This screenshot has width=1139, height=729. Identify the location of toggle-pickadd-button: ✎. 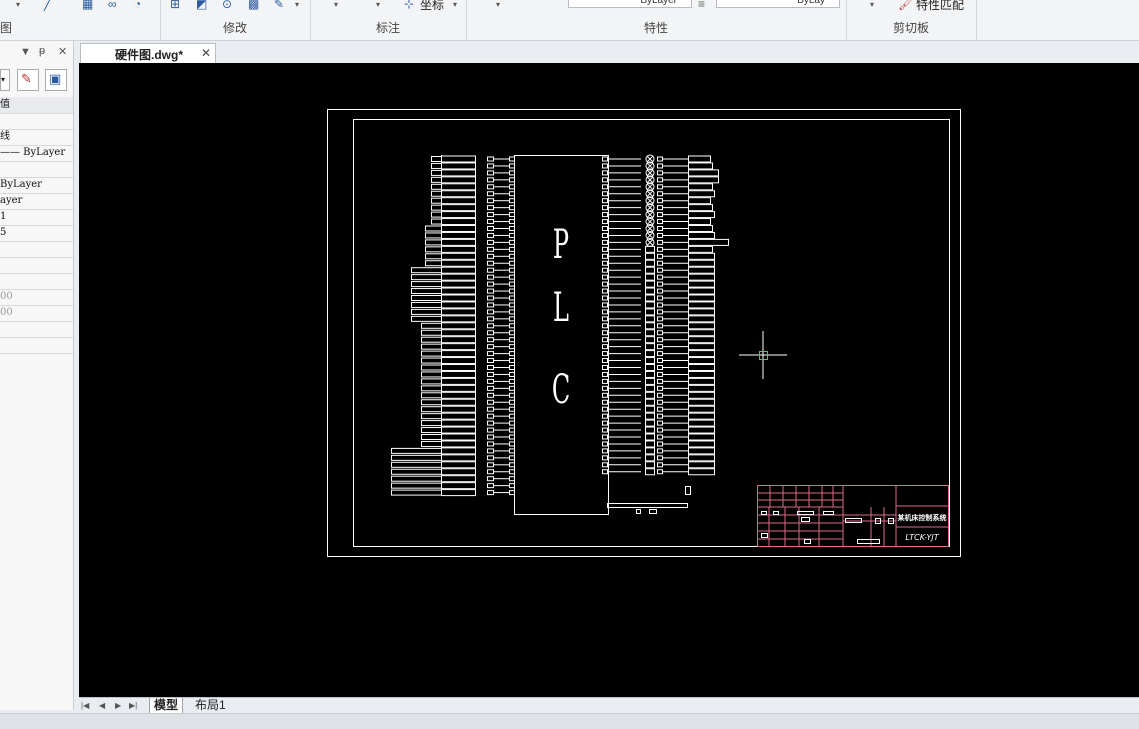
(28, 80).